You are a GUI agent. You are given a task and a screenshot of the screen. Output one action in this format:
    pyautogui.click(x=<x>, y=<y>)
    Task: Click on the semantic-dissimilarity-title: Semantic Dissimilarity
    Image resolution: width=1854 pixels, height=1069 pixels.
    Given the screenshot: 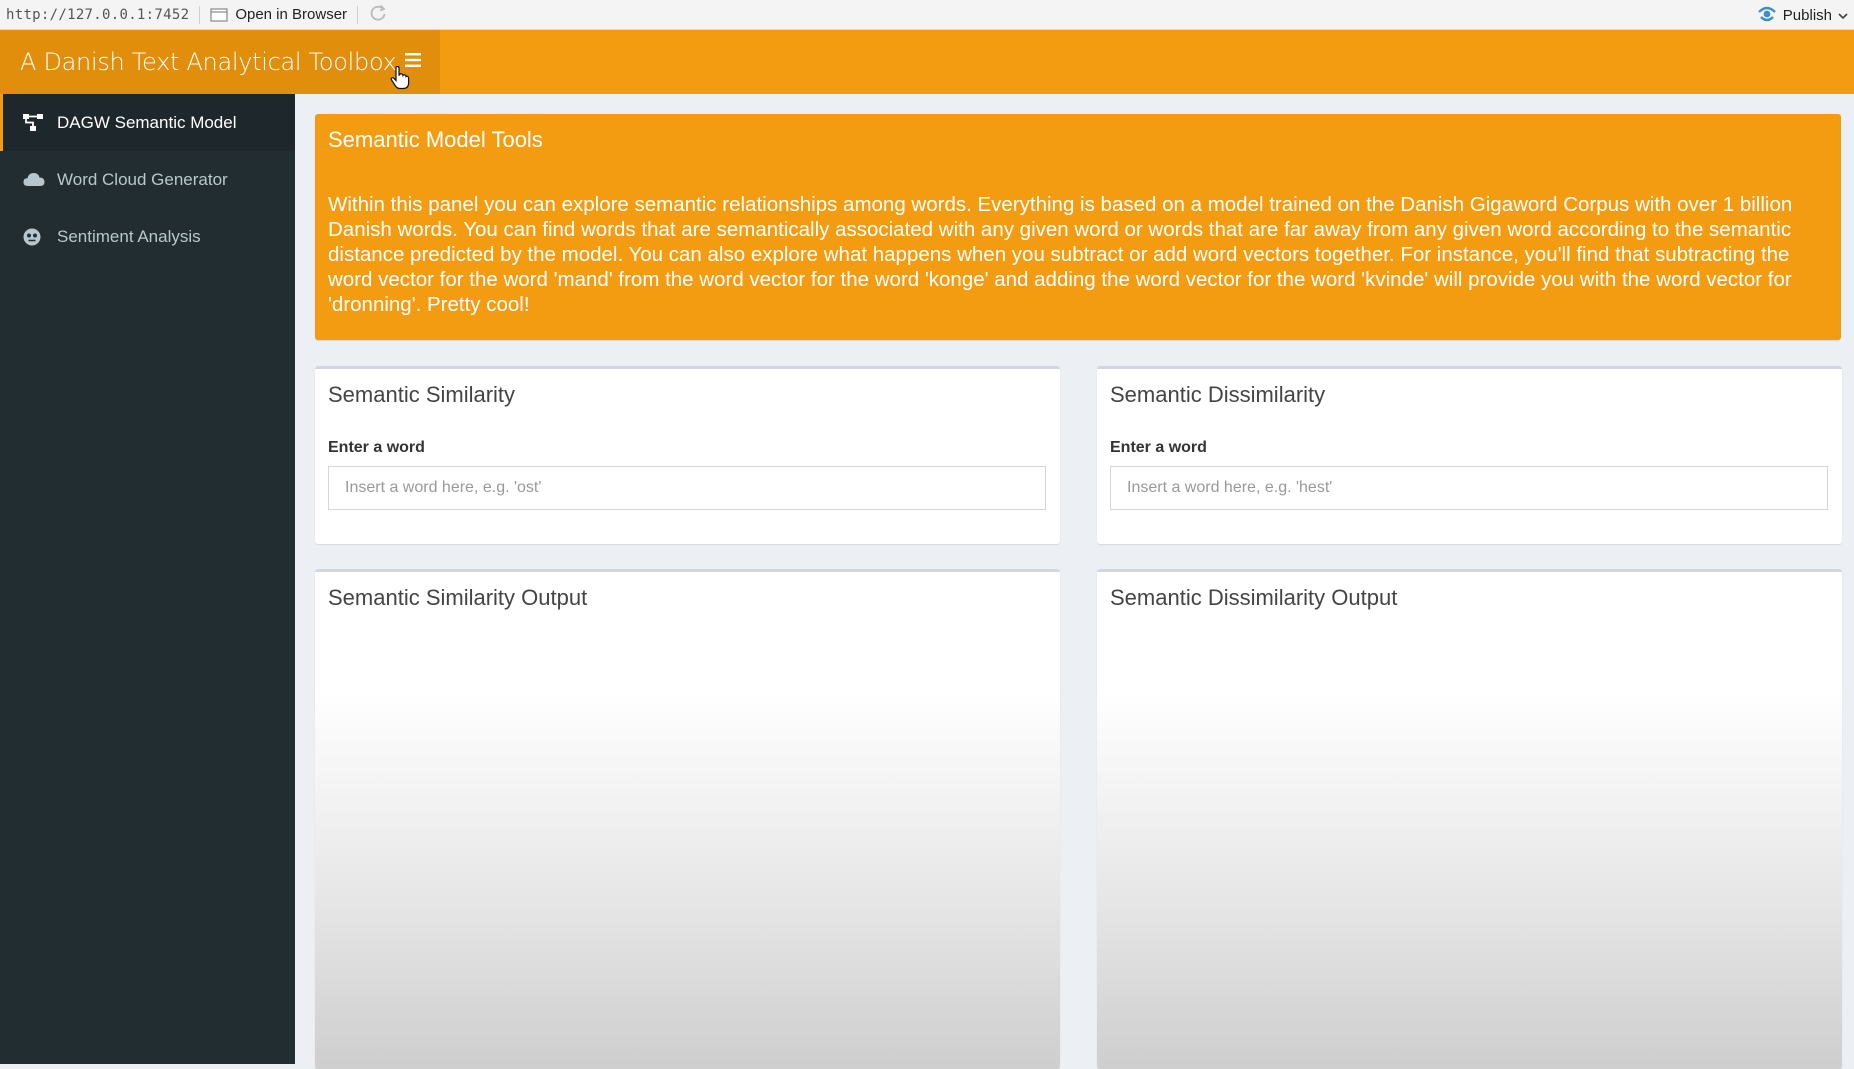 What is the action you would take?
    pyautogui.click(x=1218, y=394)
    